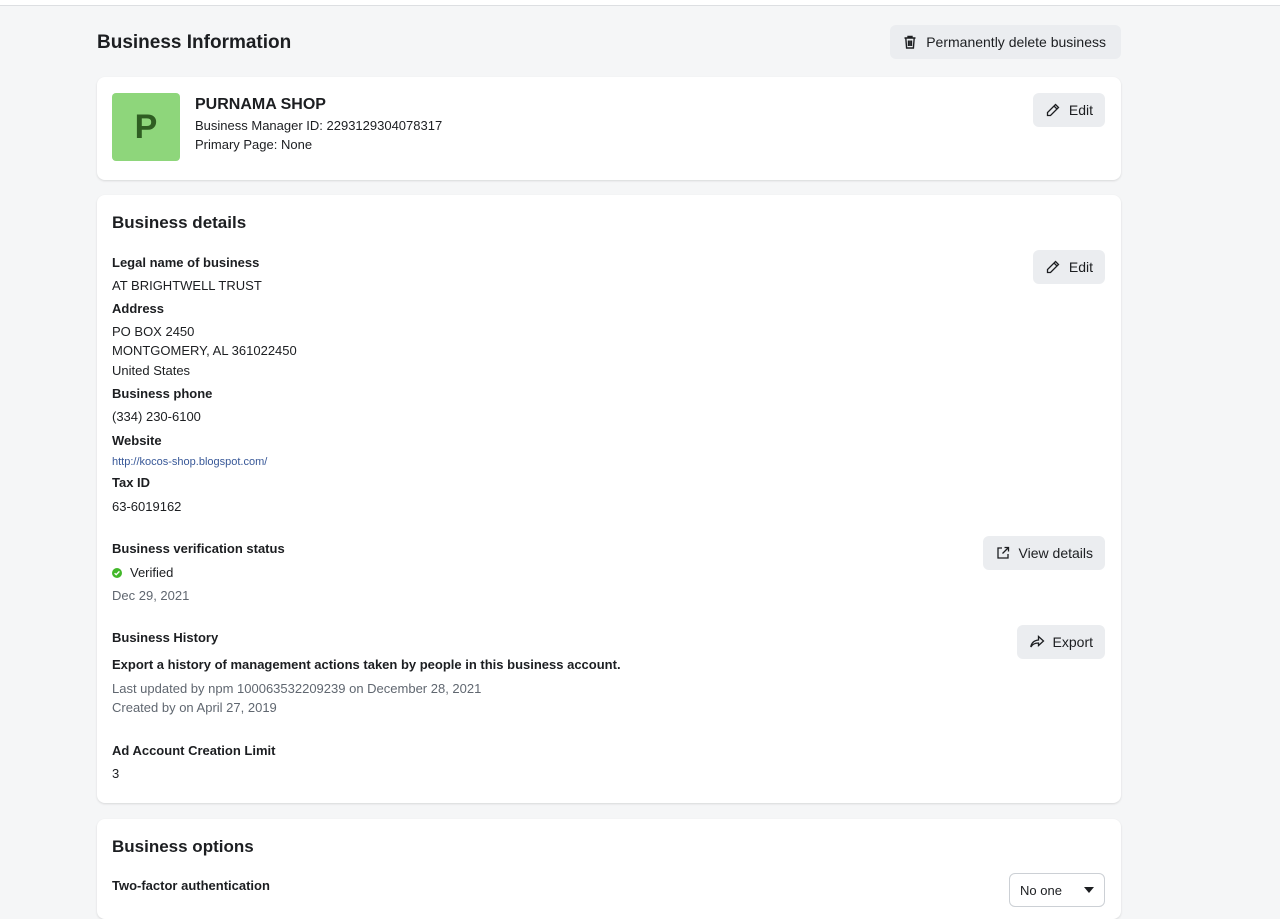 Image resolution: width=1280 pixels, height=919 pixels. Describe the element at coordinates (1037, 641) in the screenshot. I see `share-arrow-icon` at that location.